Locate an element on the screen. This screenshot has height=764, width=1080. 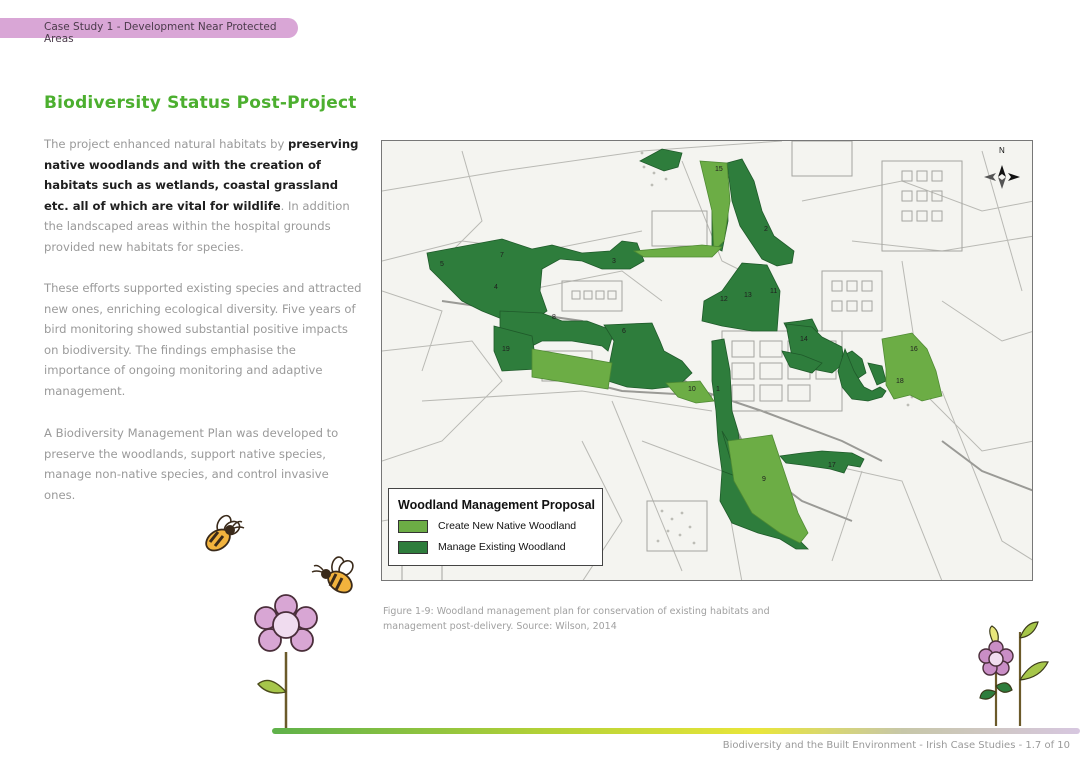
area-label: 17 is located at coordinates (832, 465).